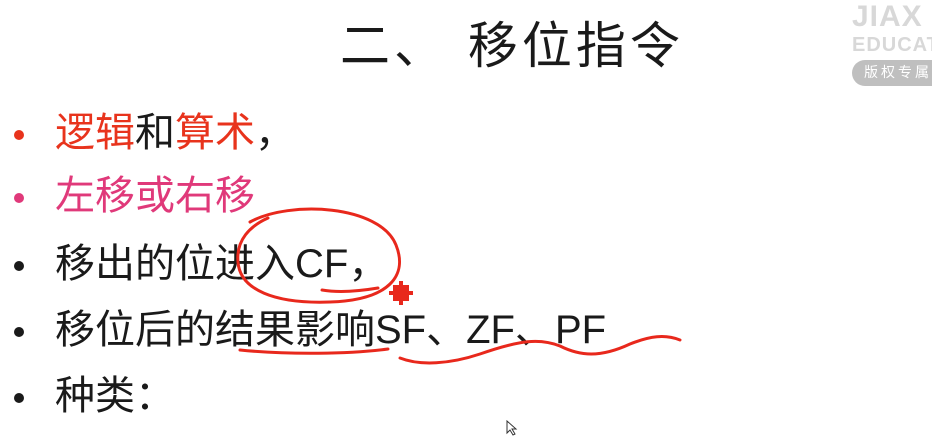  I want to click on pen-marker-icon, so click(401, 293).